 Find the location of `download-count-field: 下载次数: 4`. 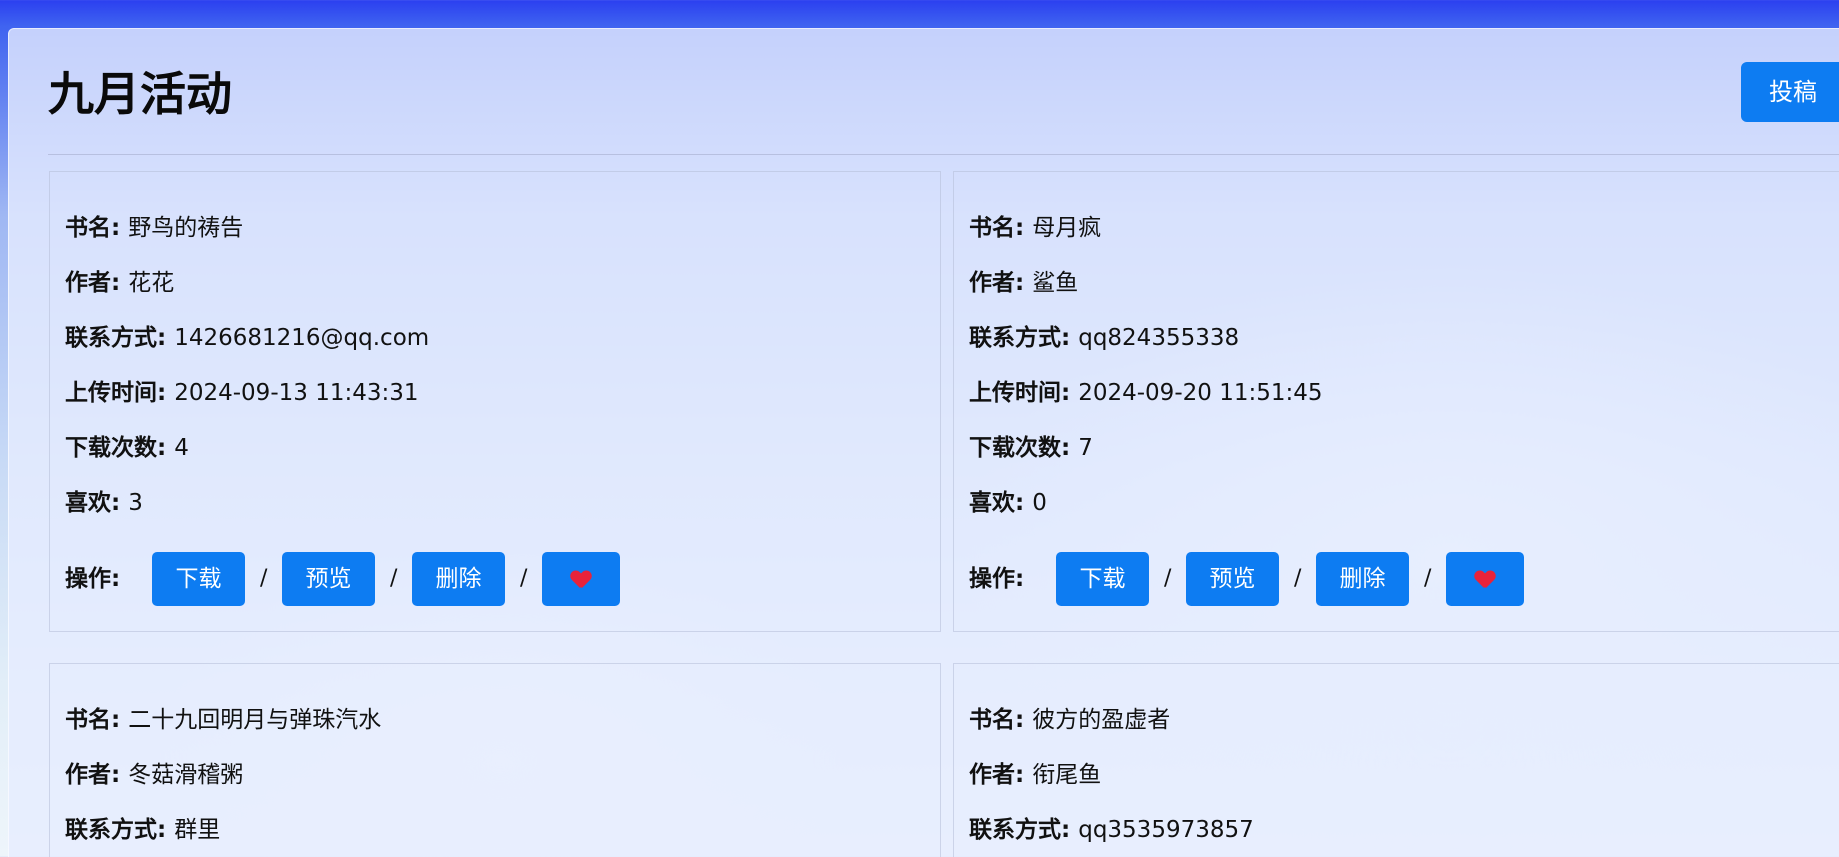

download-count-field: 下载次数: 4 is located at coordinates (127, 448).